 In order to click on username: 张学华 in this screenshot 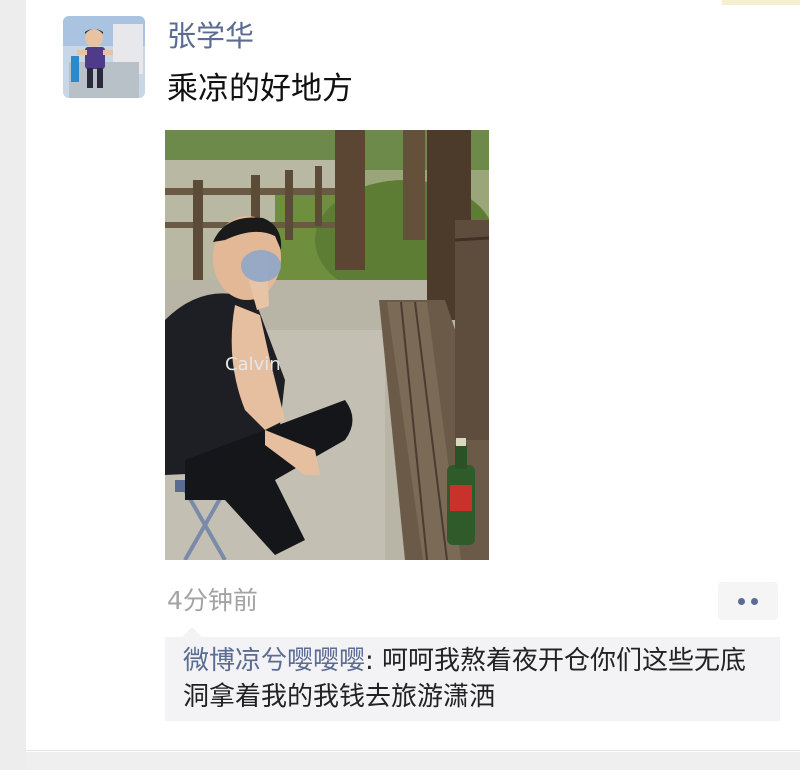, I will do `click(210, 36)`.